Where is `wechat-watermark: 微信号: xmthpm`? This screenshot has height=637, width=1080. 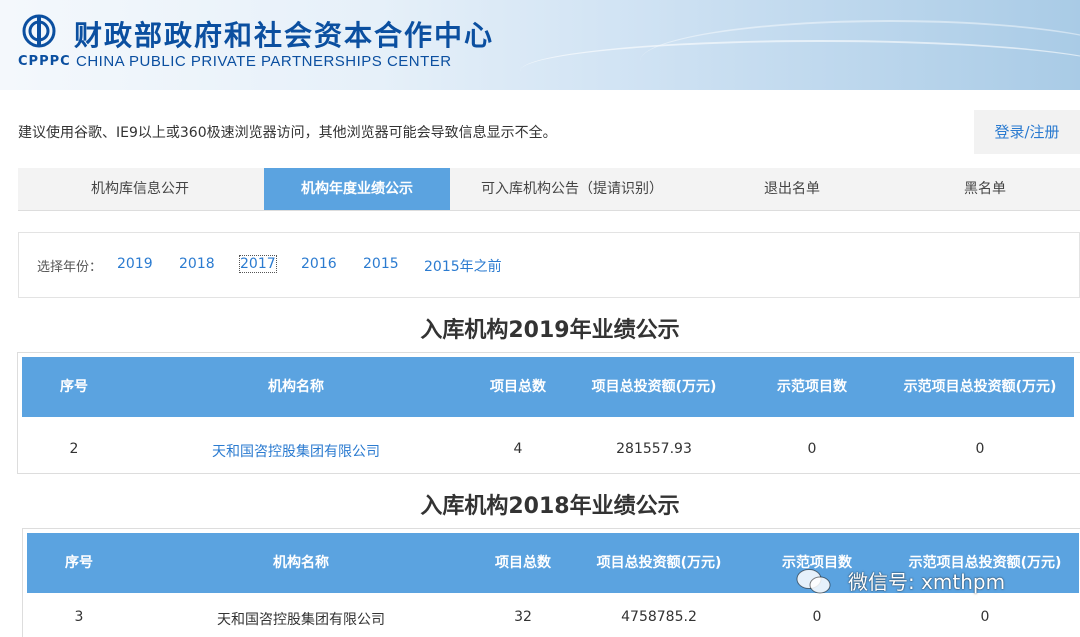
wechat-watermark: 微信号: xmthpm is located at coordinates (927, 582).